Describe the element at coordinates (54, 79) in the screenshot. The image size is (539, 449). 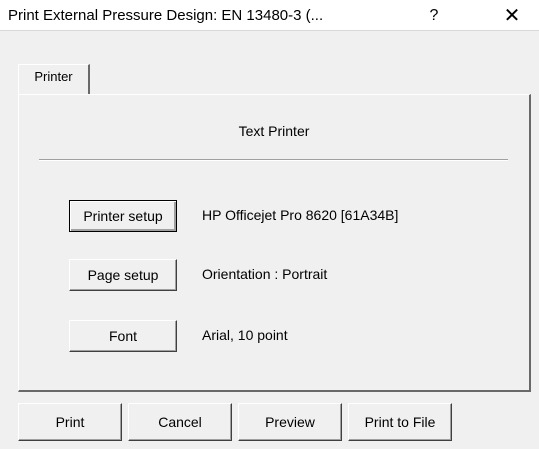
I see `tab-printer: Printer` at that location.